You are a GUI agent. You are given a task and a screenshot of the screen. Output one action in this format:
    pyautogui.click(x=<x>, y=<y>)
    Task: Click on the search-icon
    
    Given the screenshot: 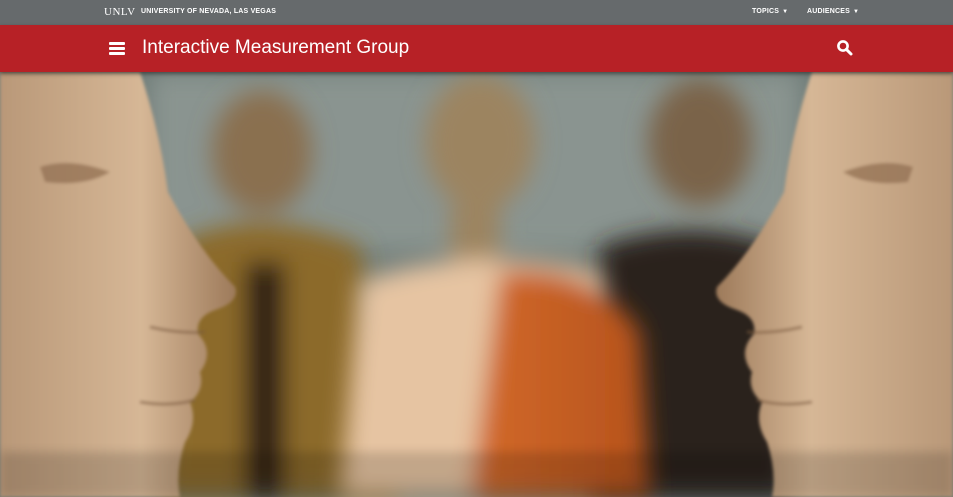 What is the action you would take?
    pyautogui.click(x=845, y=48)
    